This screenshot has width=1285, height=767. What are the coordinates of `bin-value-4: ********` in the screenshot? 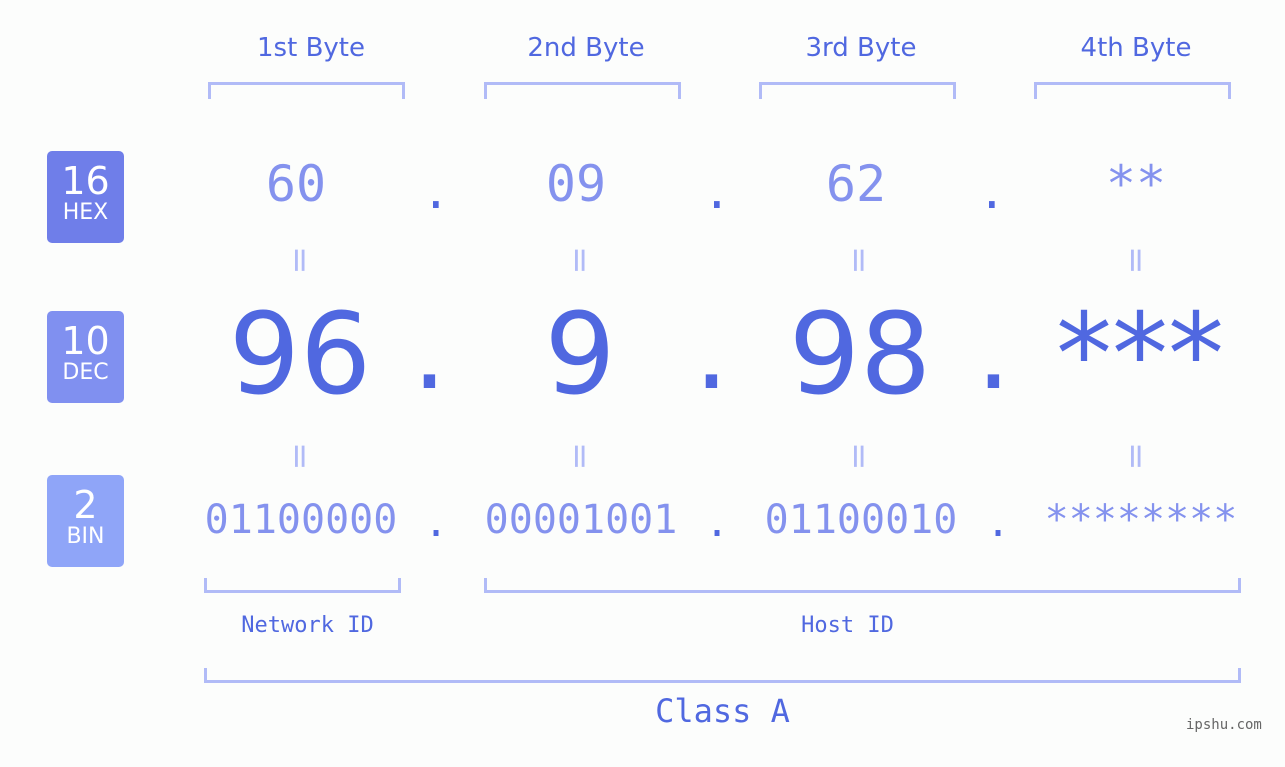 It's located at (1141, 520).